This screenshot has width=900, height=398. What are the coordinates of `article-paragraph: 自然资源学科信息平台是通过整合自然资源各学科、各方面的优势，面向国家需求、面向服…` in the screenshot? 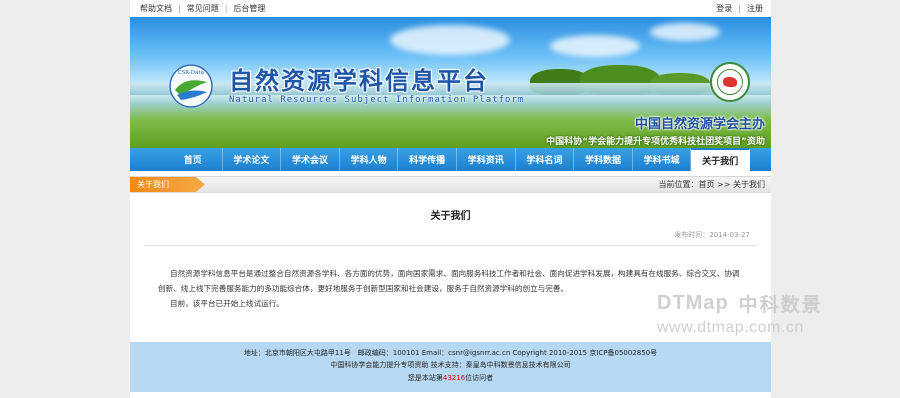 It's located at (449, 281).